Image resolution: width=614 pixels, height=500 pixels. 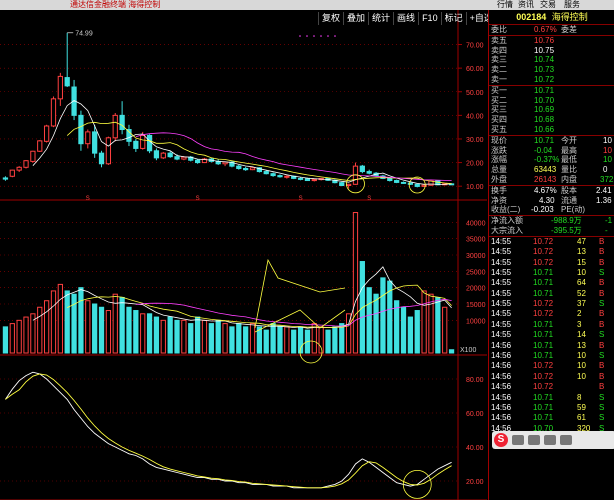 I want to click on fundamental-row: 换手 4.67% 股本 2.41, so click(x=551, y=191).